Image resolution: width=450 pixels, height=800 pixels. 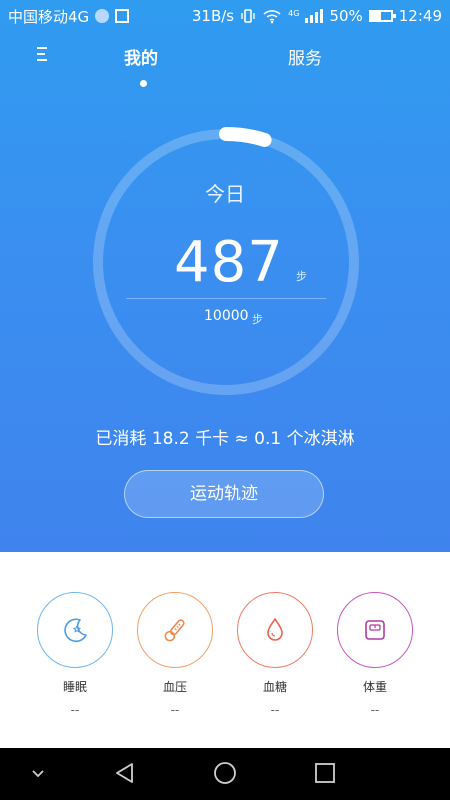 I want to click on active-tab-indicator, so click(x=143, y=83).